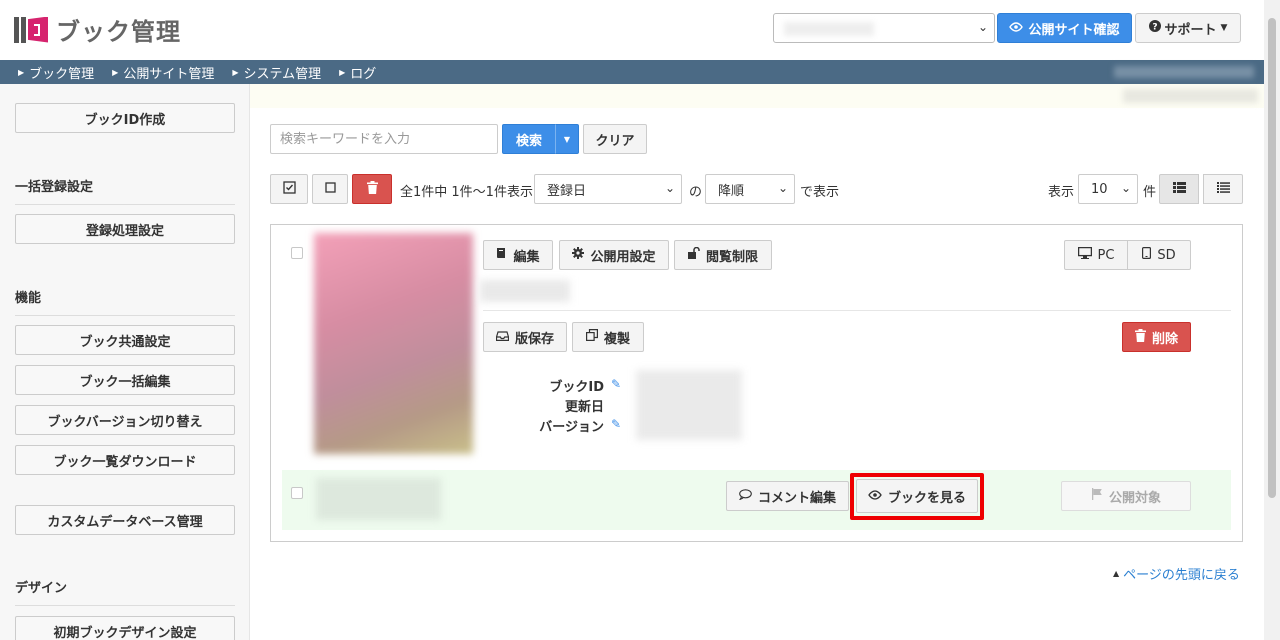  I want to click on nav-item-public-site: ▶ 公開サイト管理, so click(163, 72).